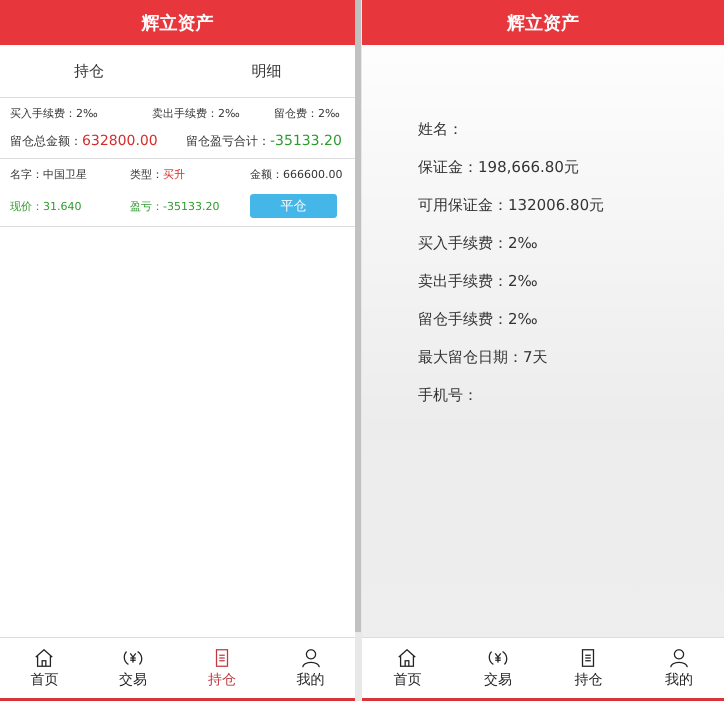 This screenshot has width=724, height=701. I want to click on tab: 明细, so click(266, 71).